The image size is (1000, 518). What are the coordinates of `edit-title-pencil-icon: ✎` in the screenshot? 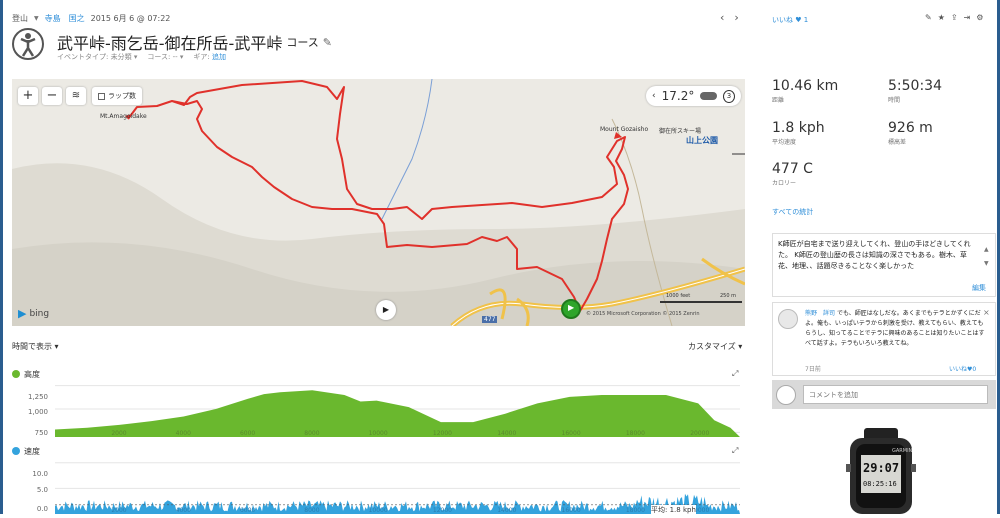 It's located at (327, 42).